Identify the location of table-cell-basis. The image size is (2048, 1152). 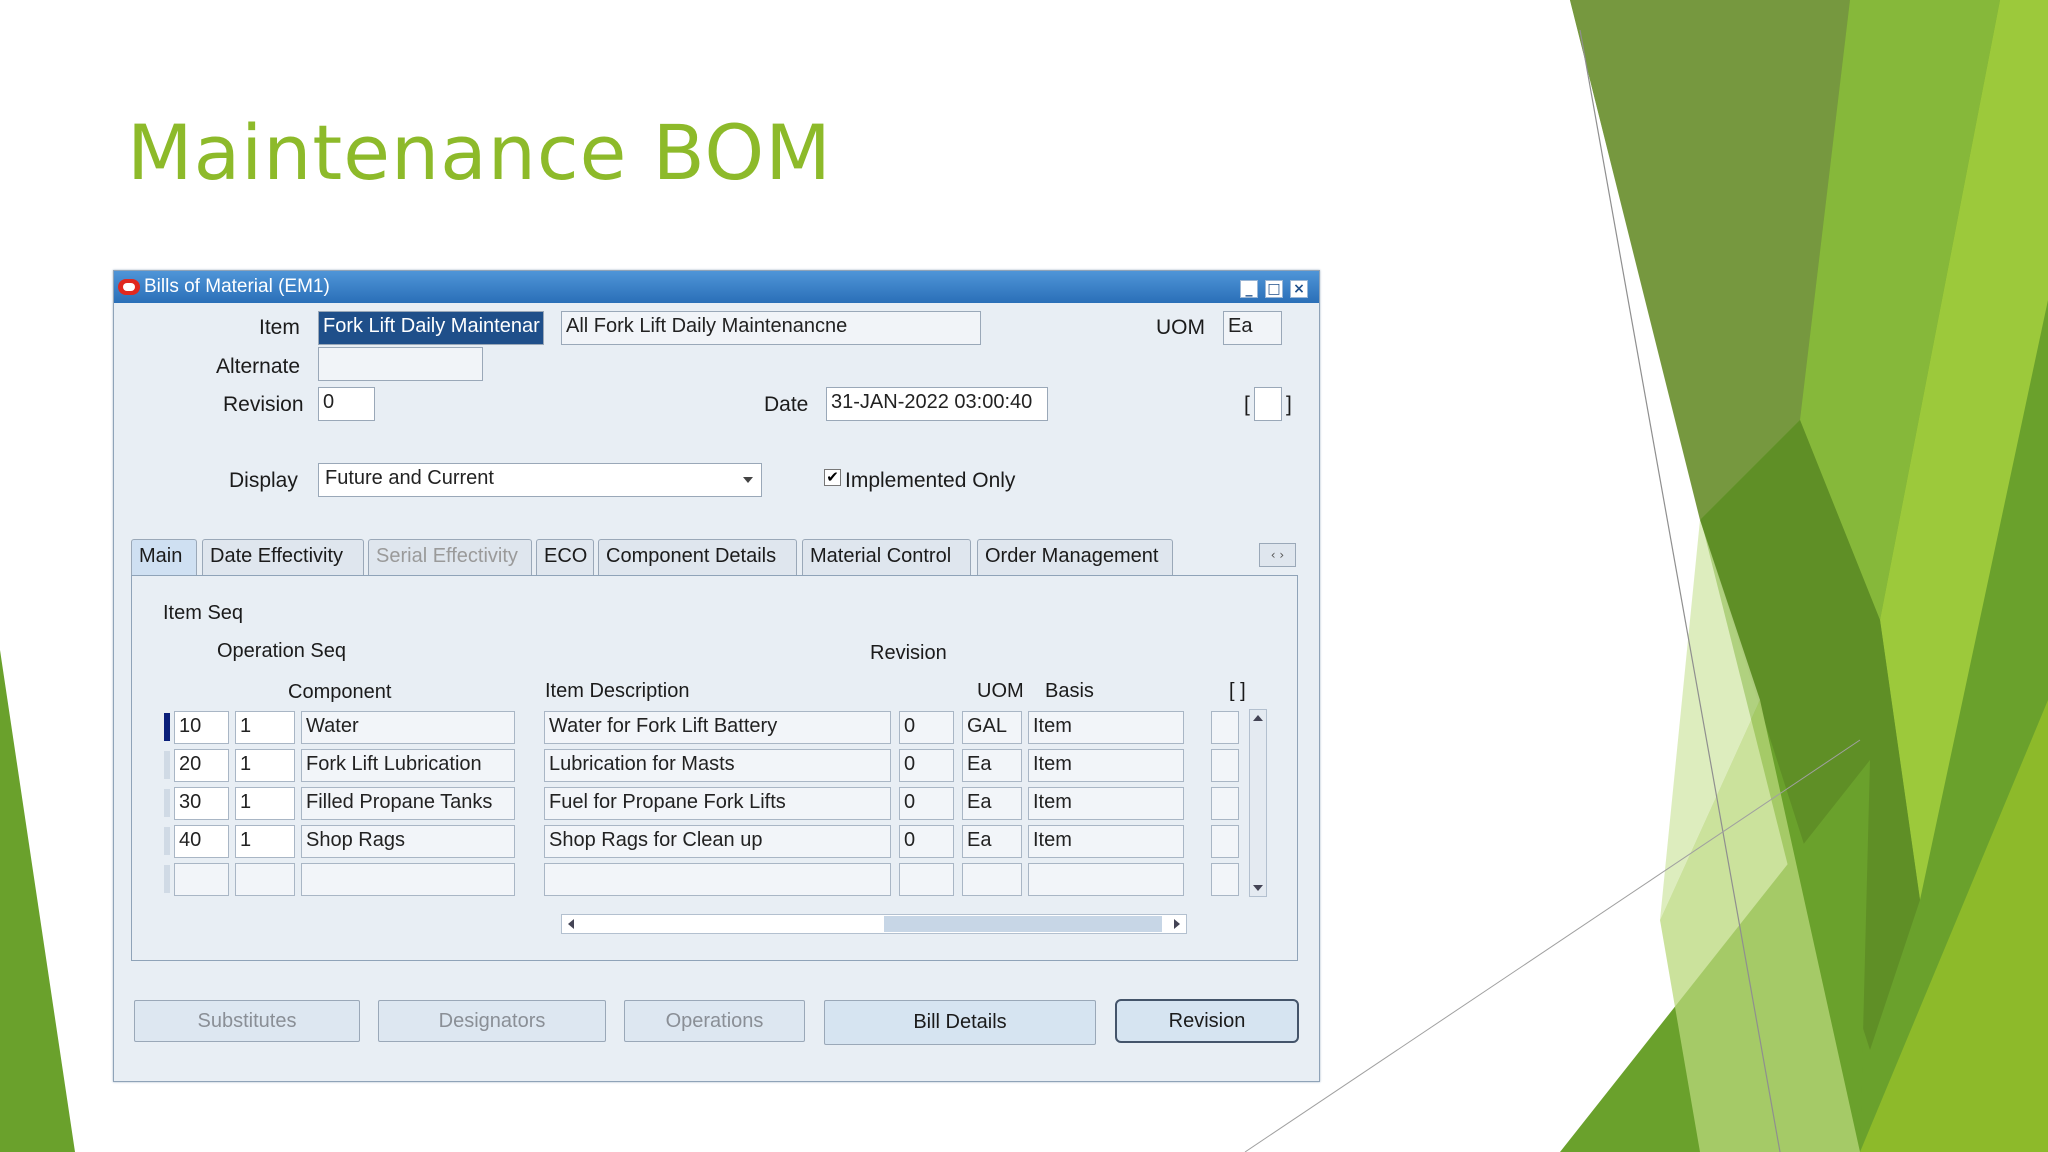
(1106, 879).